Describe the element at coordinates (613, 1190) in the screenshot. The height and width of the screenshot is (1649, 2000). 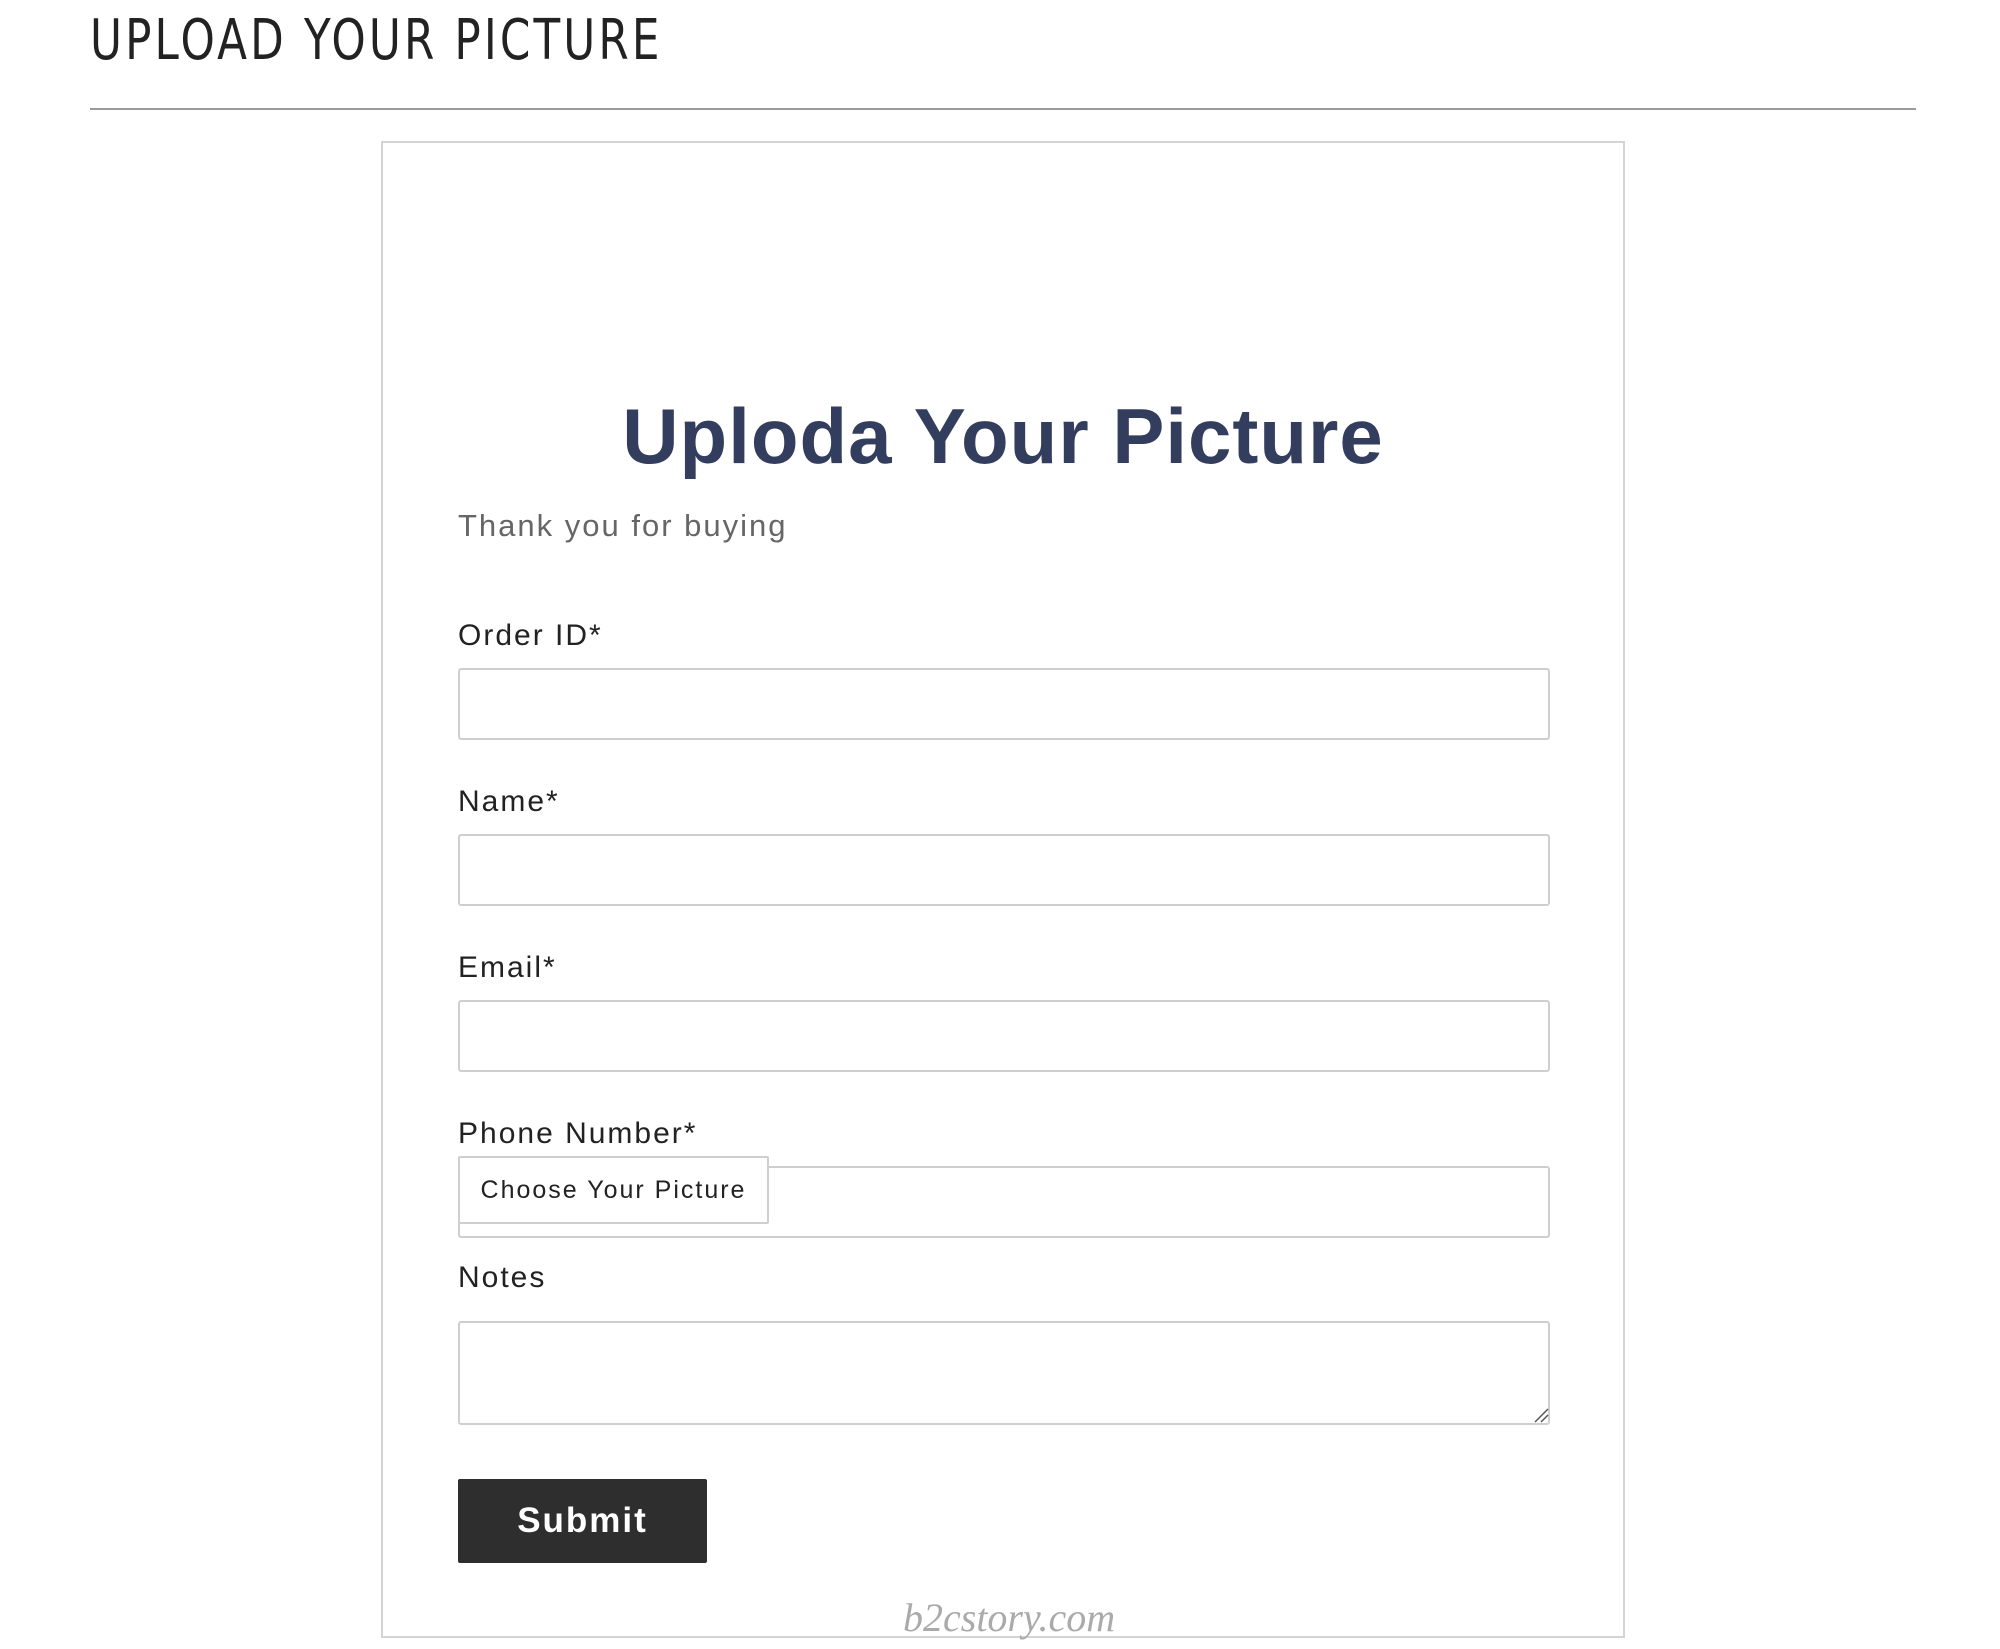
I see `choose-picture-button: Choose Your Picture` at that location.